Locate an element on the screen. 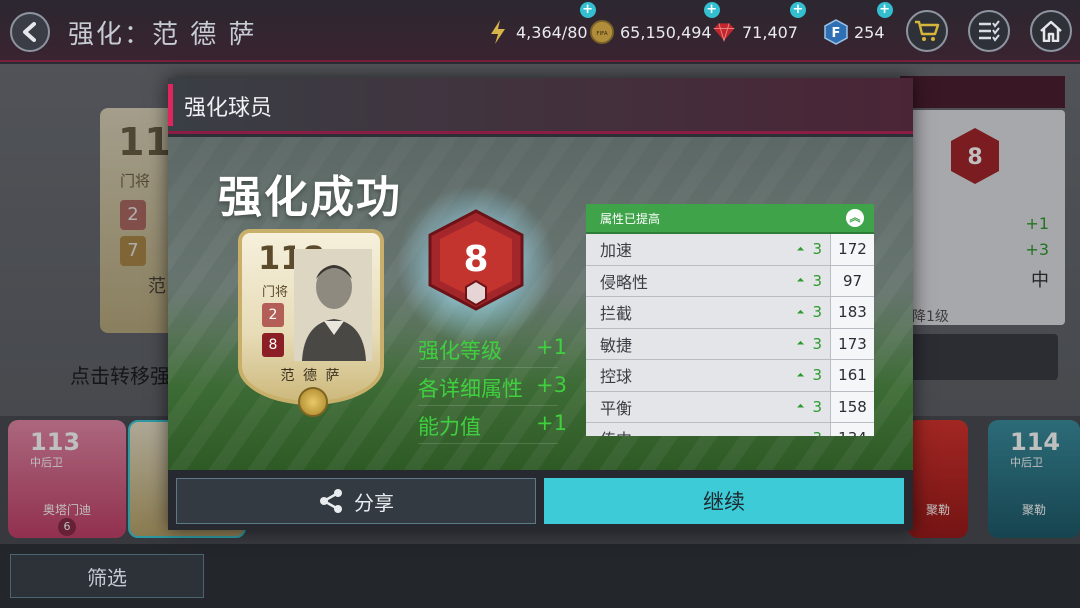 This screenshot has width=1080, height=608. coin-icon: FIFA is located at coordinates (602, 32).